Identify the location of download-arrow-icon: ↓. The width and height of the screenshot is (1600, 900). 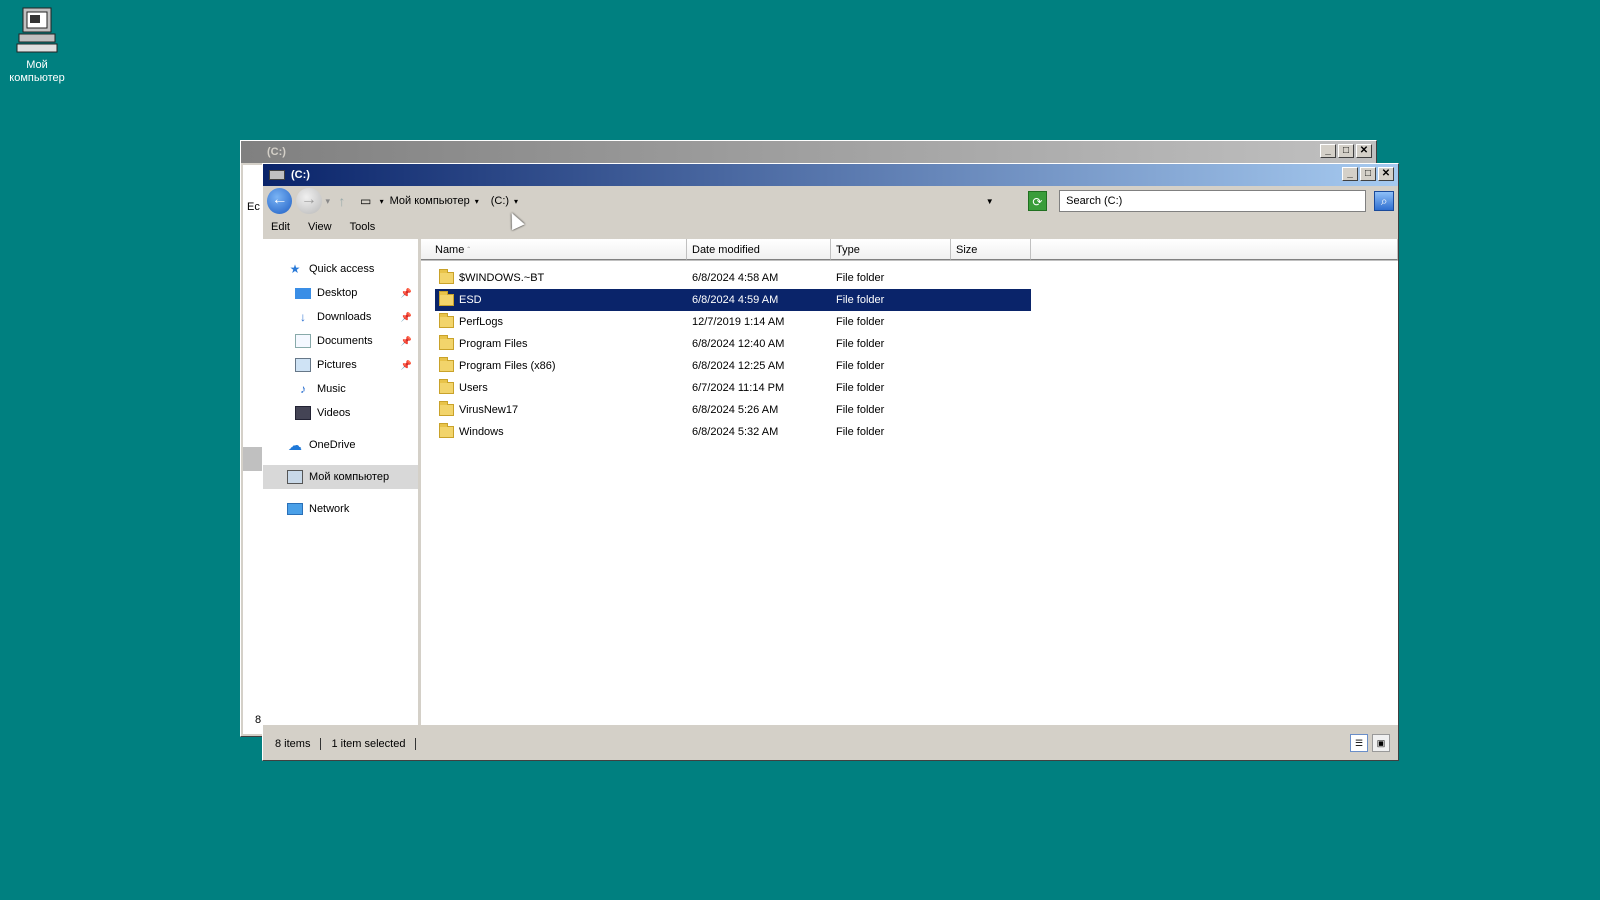
(303, 317).